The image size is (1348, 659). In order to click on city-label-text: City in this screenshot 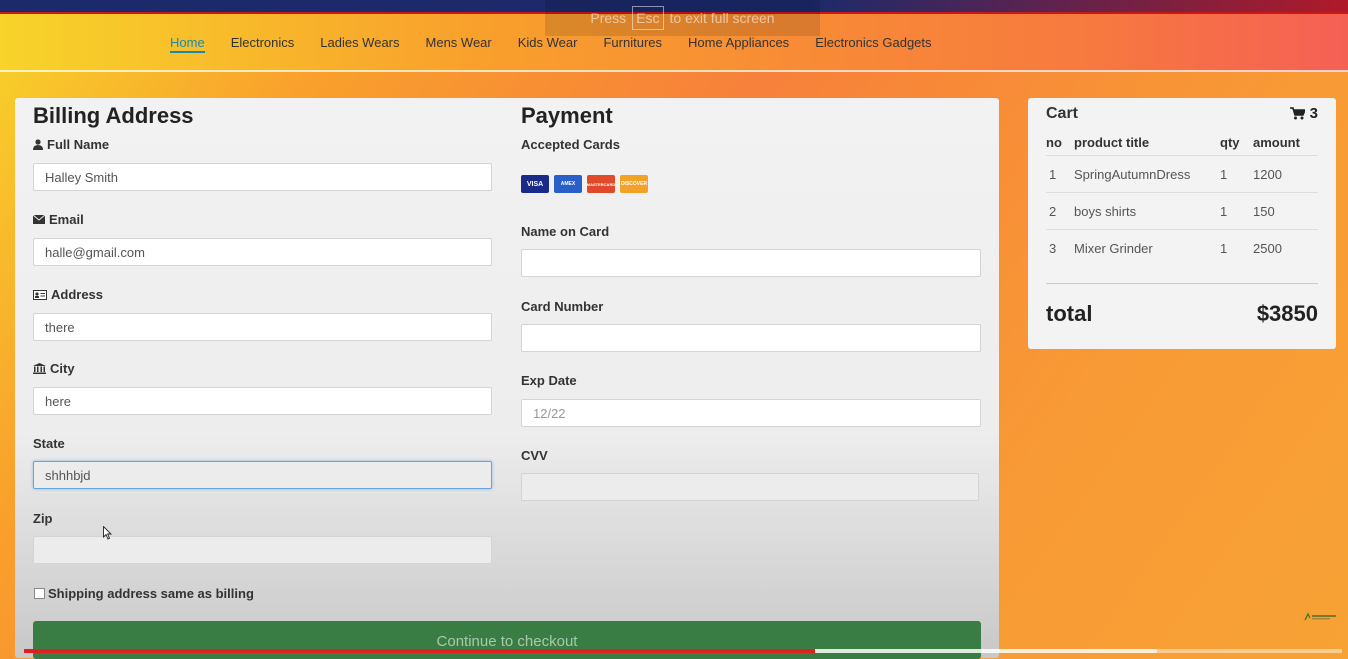, I will do `click(62, 368)`.